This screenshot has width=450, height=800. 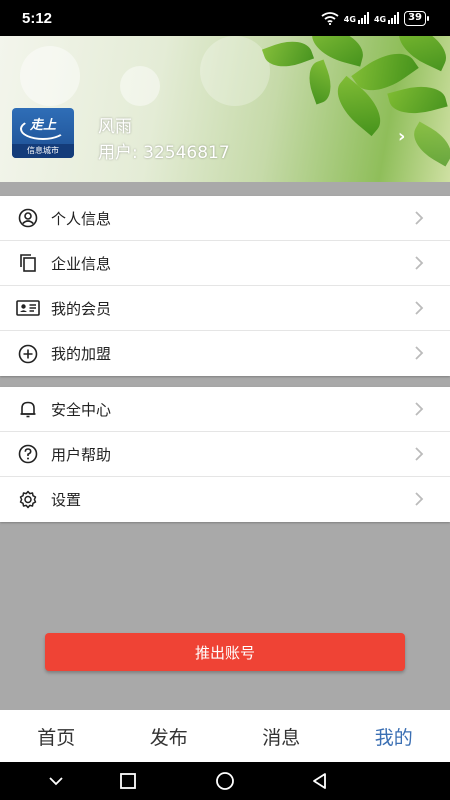 I want to click on status-icons: 4G 4G 39, so click(x=375, y=18).